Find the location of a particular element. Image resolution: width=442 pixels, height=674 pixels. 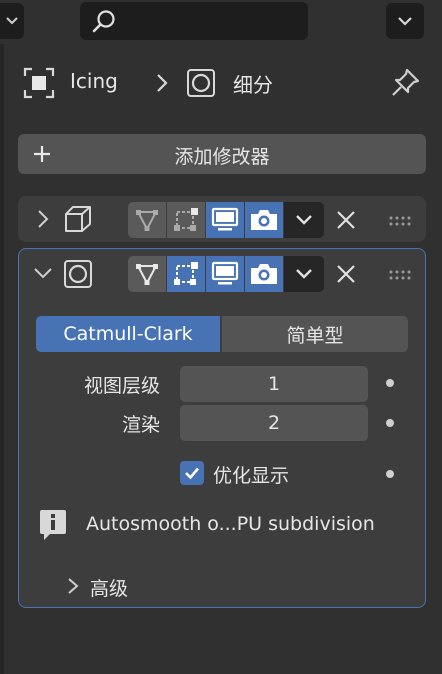

search-input is located at coordinates (194, 21).